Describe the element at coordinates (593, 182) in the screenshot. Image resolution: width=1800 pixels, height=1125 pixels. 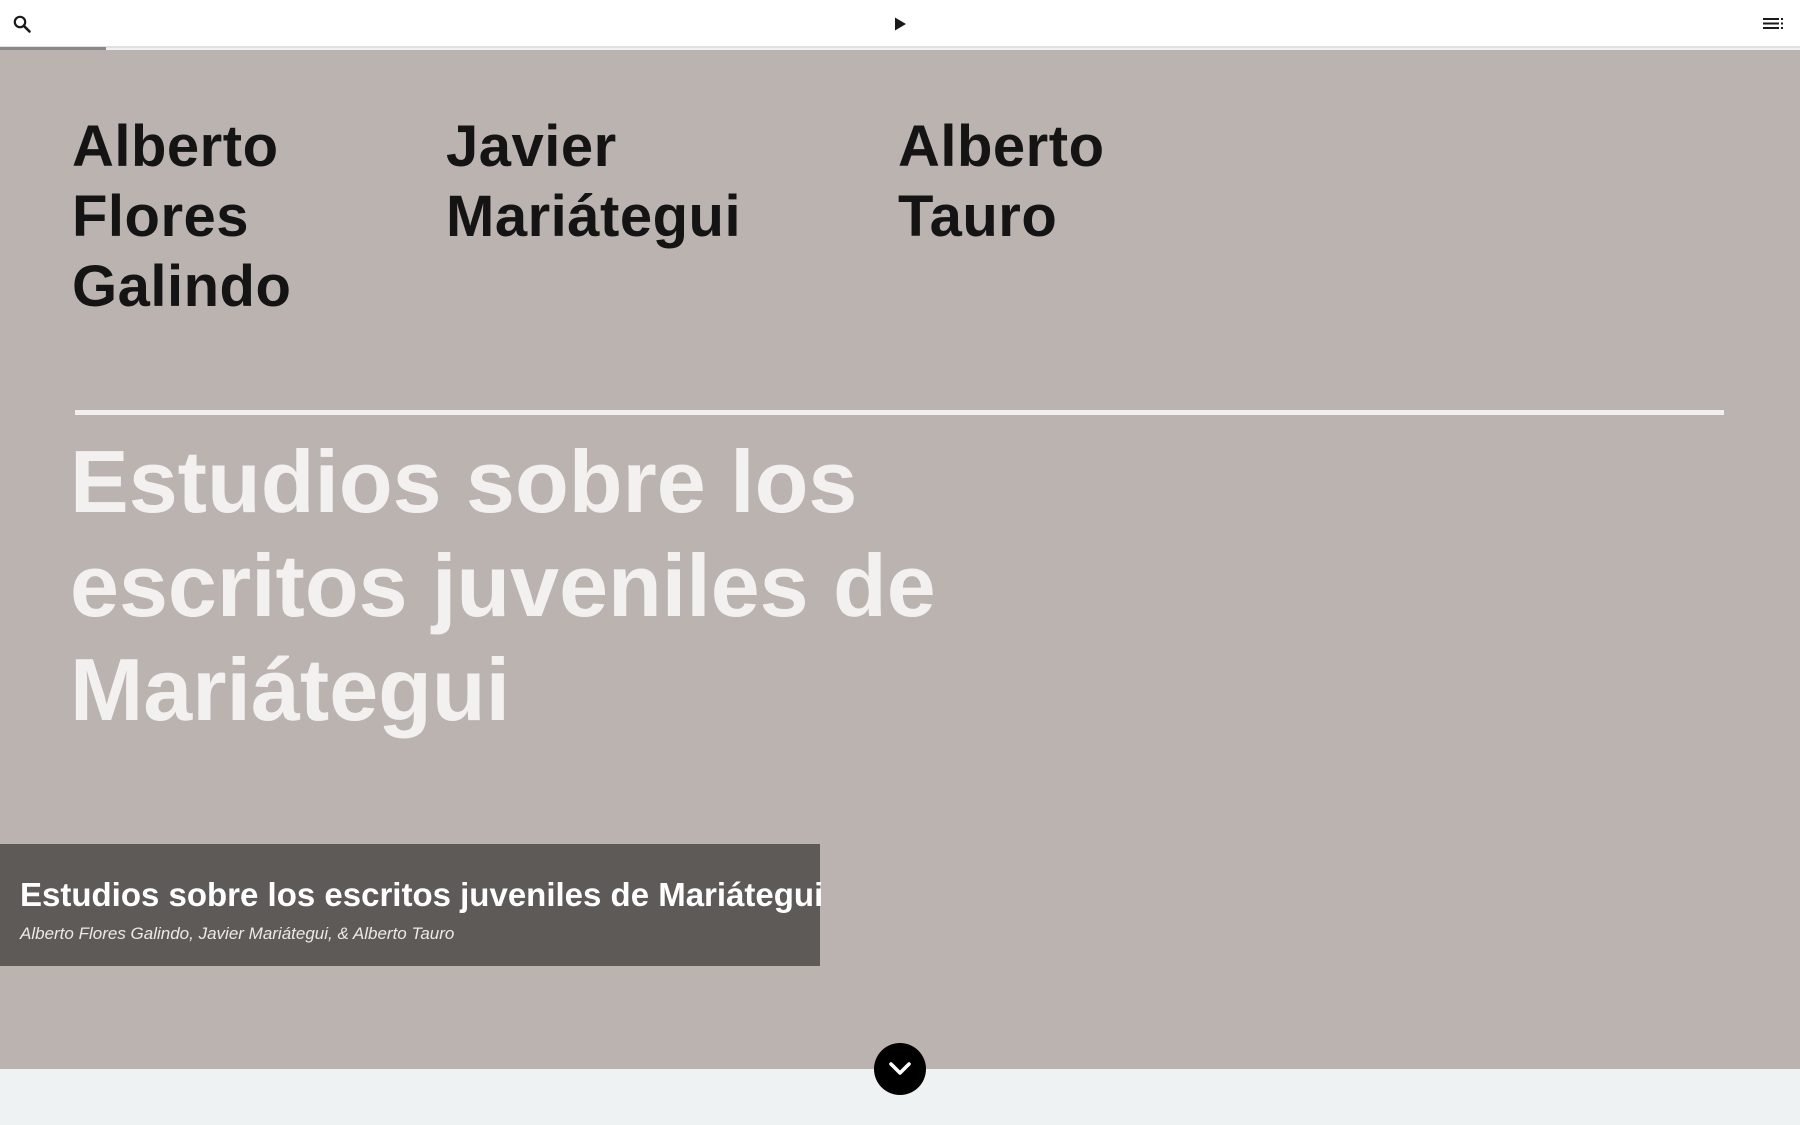
I see `cover-author-2: Javier Mariátegui` at that location.